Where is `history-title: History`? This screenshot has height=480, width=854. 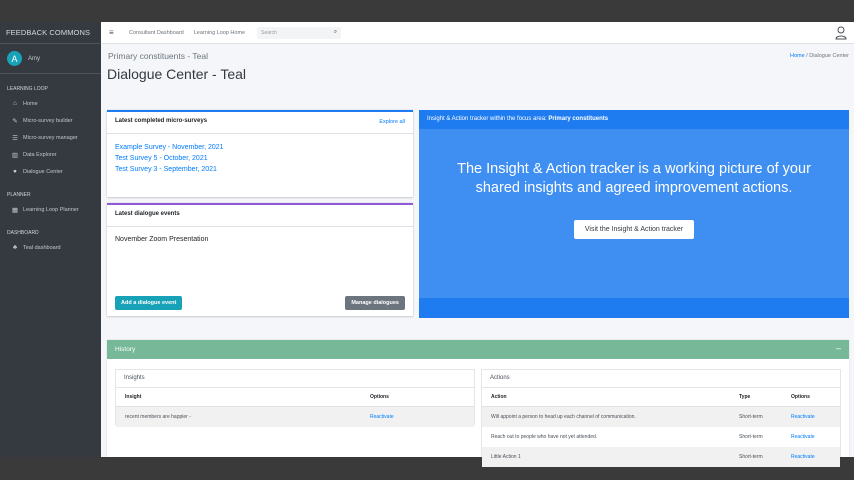
history-title: History is located at coordinates (125, 349).